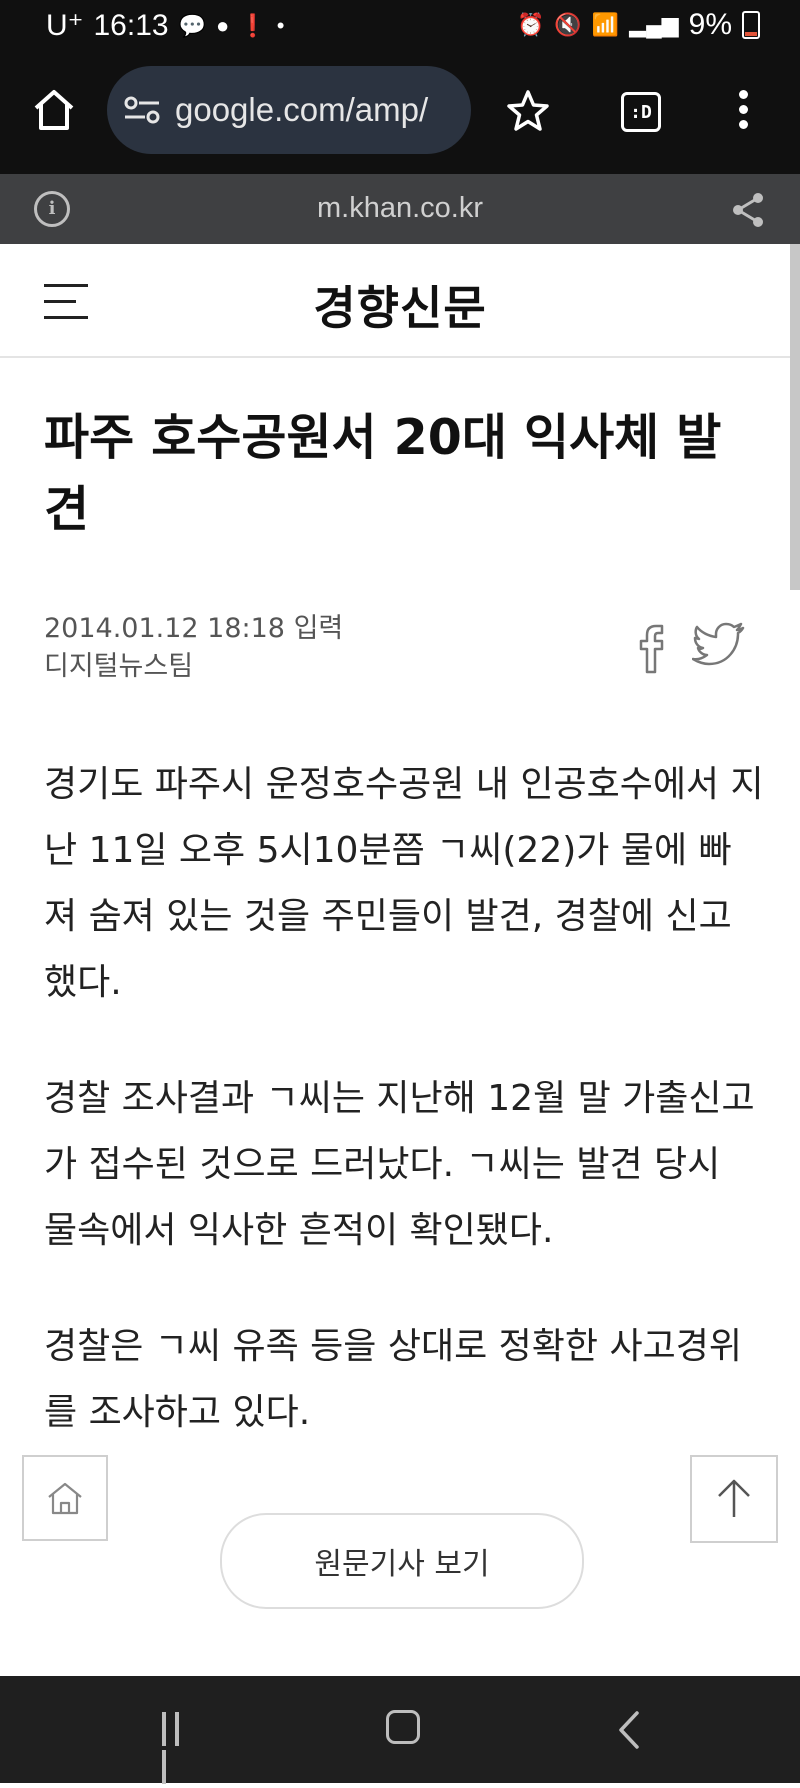 The height and width of the screenshot is (1788, 800). I want to click on article-date: 2014.01.12 18:18 입력, so click(194, 628).